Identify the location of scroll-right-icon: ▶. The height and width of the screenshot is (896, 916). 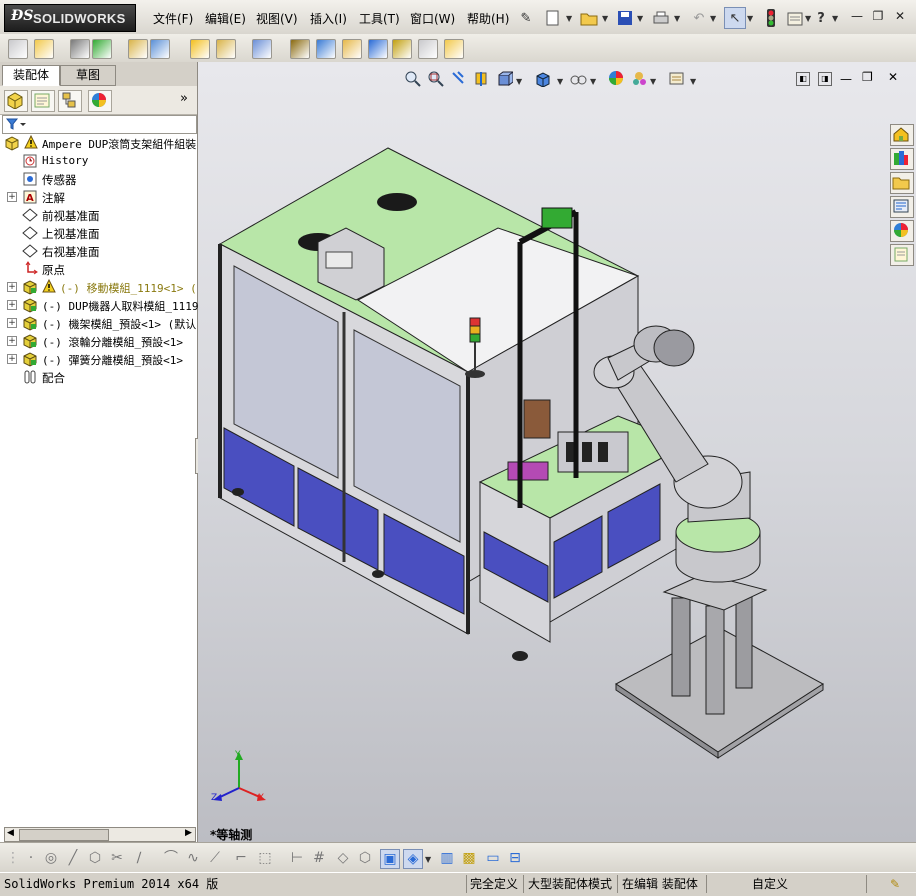
(188, 833).